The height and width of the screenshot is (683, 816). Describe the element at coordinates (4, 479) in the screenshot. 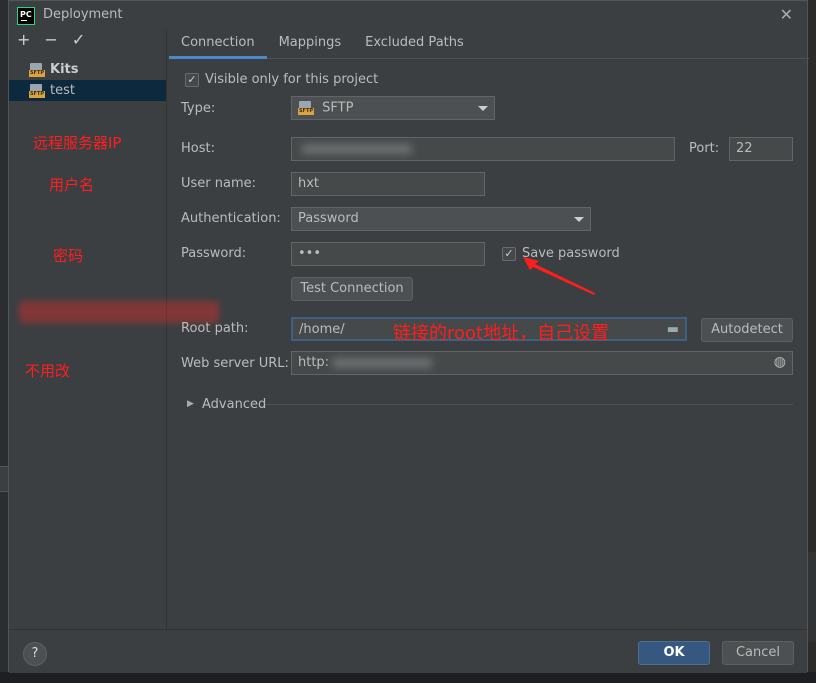

I see `background-ide-strip` at that location.